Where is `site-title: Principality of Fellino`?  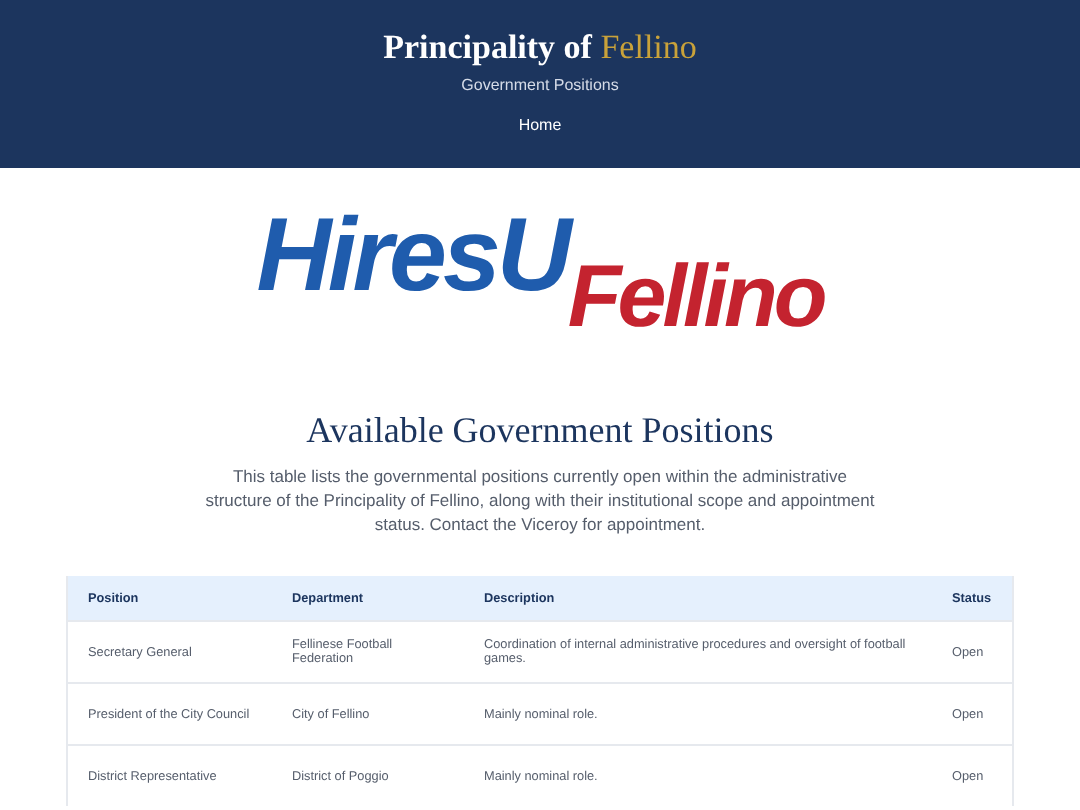
site-title: Principality of Fellino is located at coordinates (540, 48).